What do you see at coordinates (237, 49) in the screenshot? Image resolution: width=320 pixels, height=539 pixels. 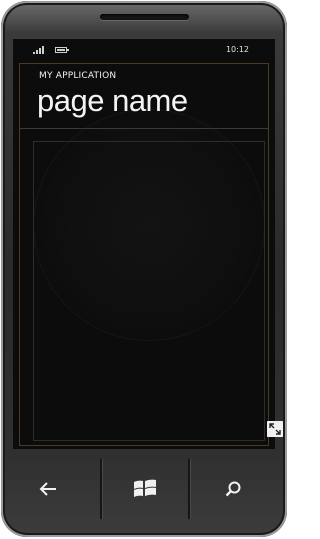 I see `status-clock: 10:12` at bounding box center [237, 49].